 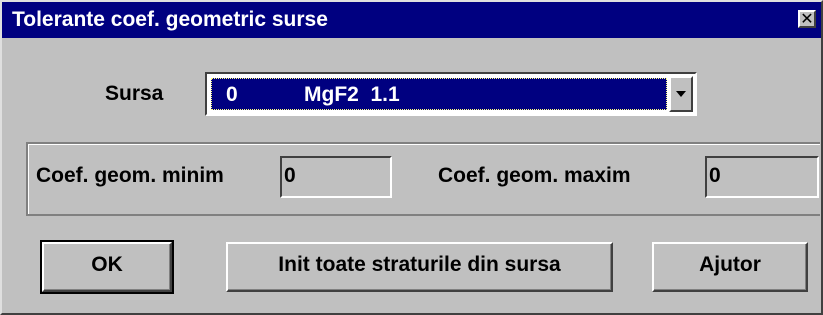 What do you see at coordinates (534, 175) in the screenshot?
I see `max-coef-label: Coef. geom. maxim` at bounding box center [534, 175].